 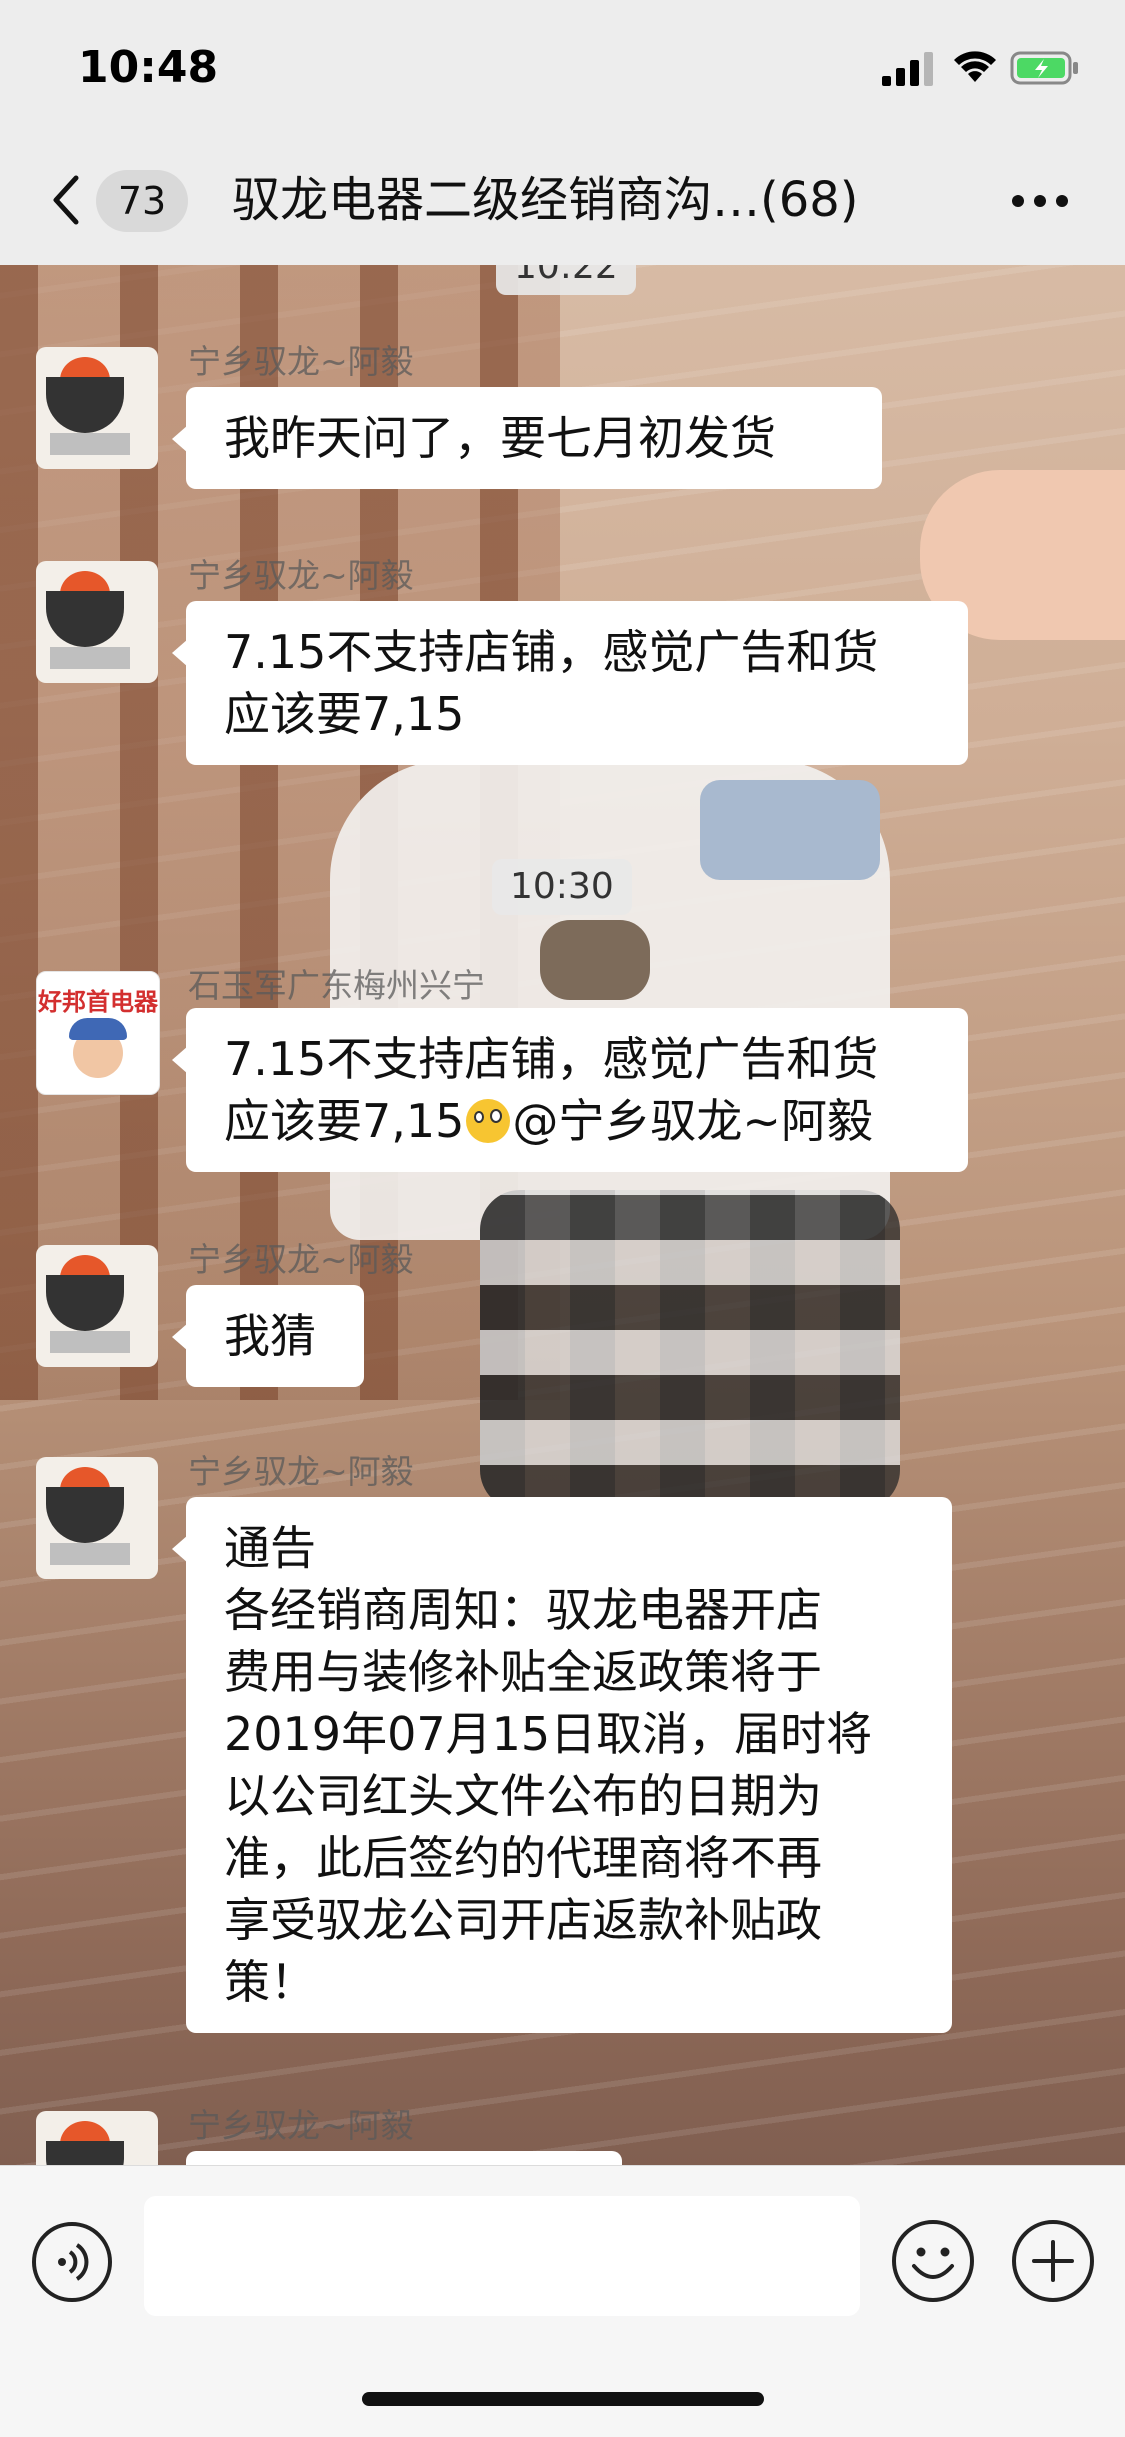 I want to click on wifi-icon, so click(x=975, y=66).